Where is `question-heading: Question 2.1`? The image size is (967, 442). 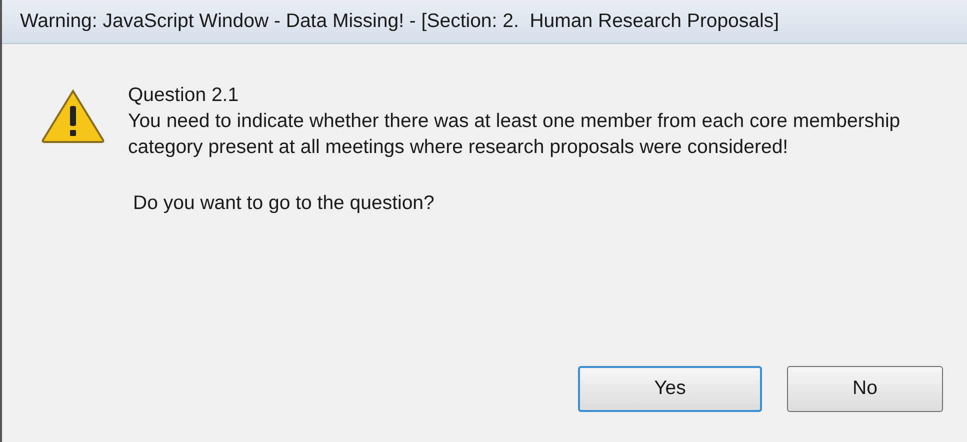
question-heading: Question 2.1 is located at coordinates (184, 95).